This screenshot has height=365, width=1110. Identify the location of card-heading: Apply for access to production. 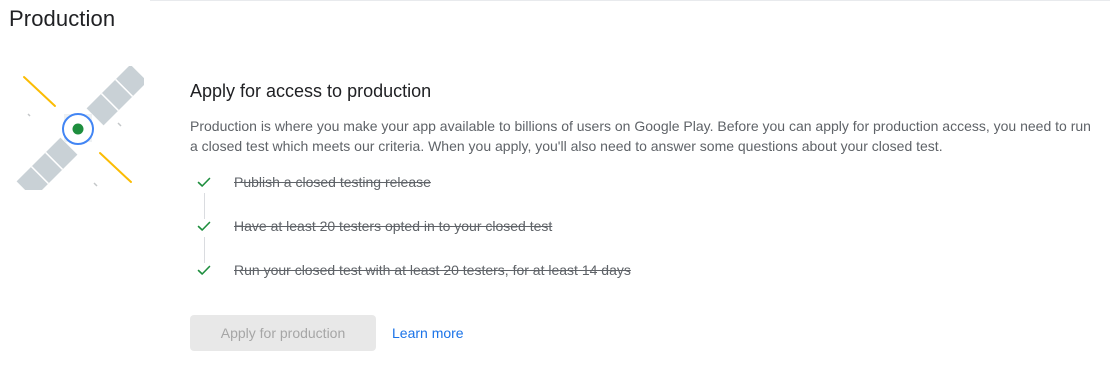
(311, 91).